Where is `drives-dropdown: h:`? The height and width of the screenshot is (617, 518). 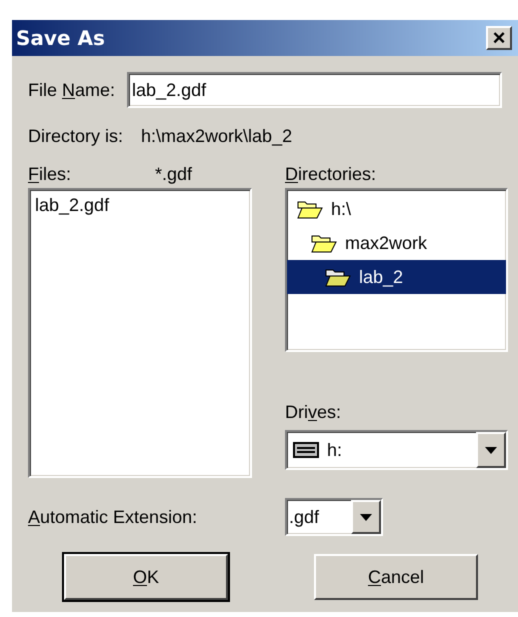
drives-dropdown: h: is located at coordinates (396, 450).